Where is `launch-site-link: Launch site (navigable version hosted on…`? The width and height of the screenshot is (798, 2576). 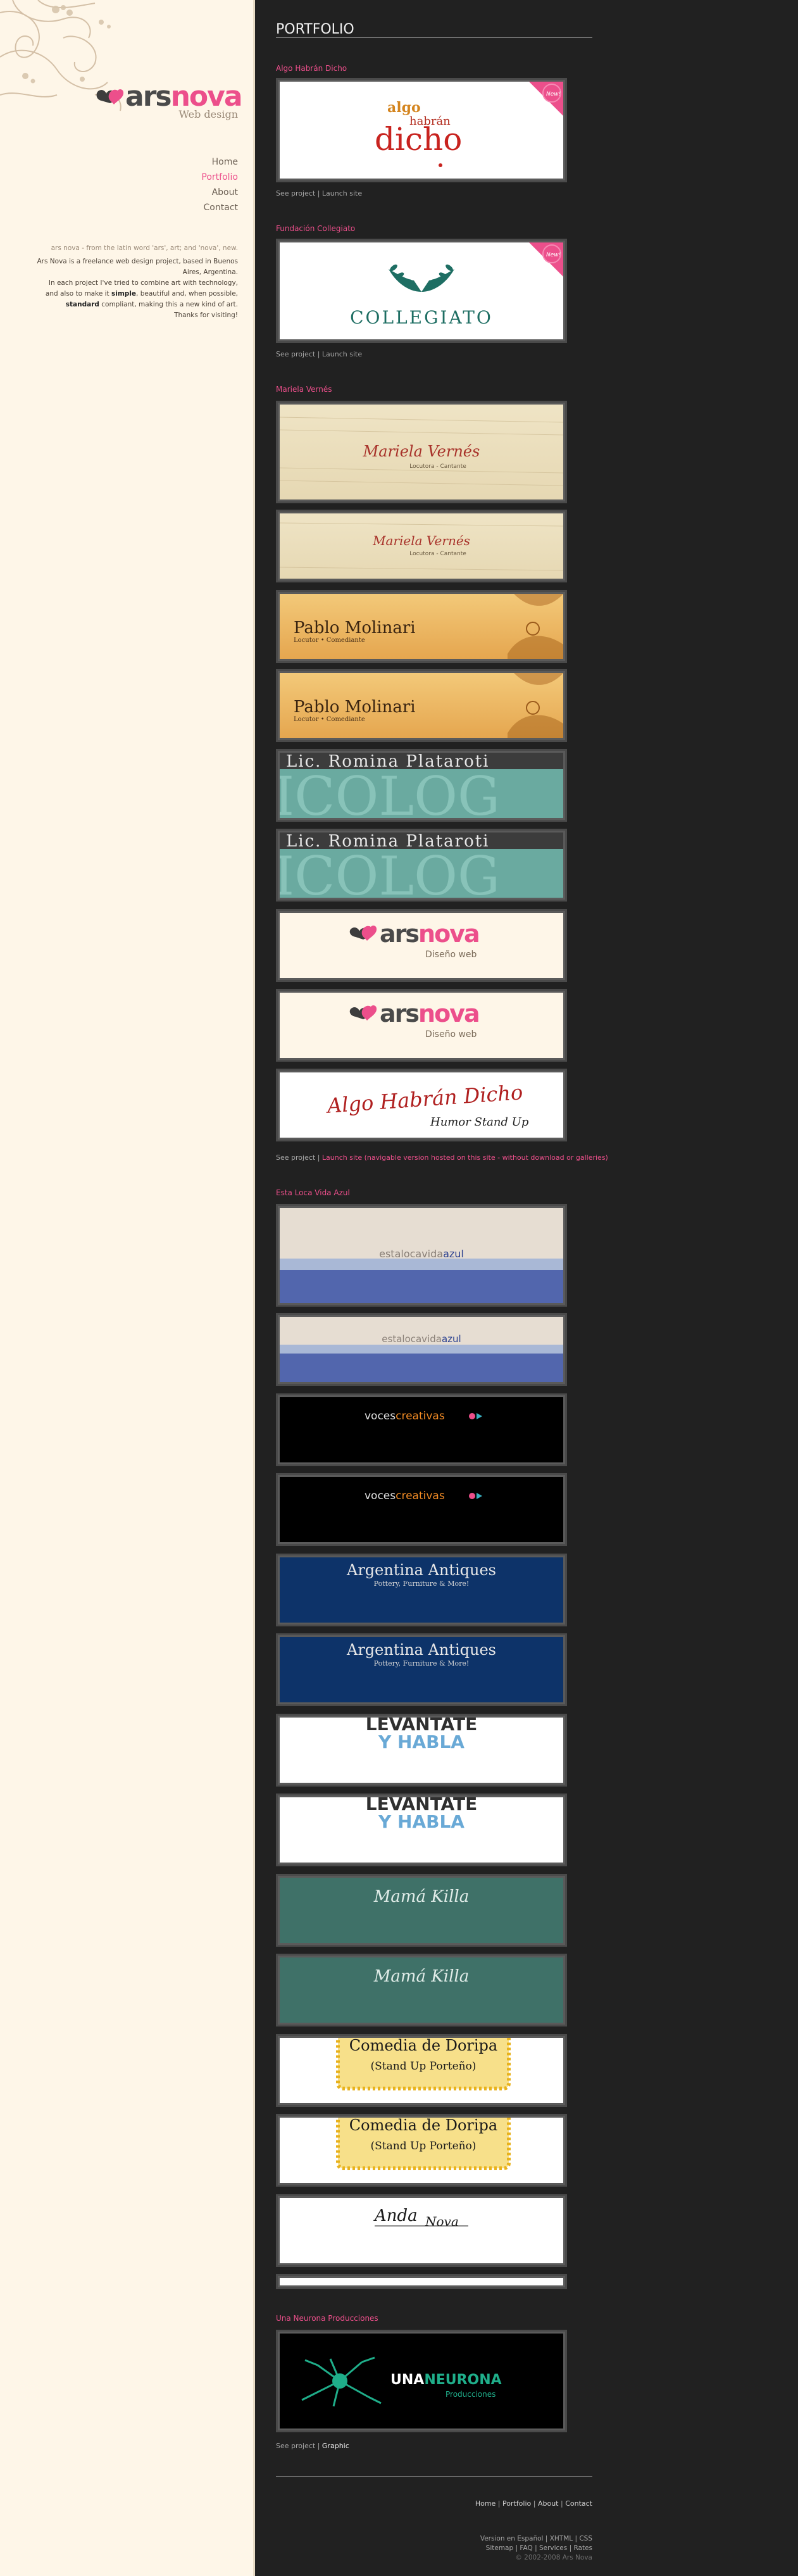 launch-site-link: Launch site (navigable version hosted on… is located at coordinates (465, 1157).